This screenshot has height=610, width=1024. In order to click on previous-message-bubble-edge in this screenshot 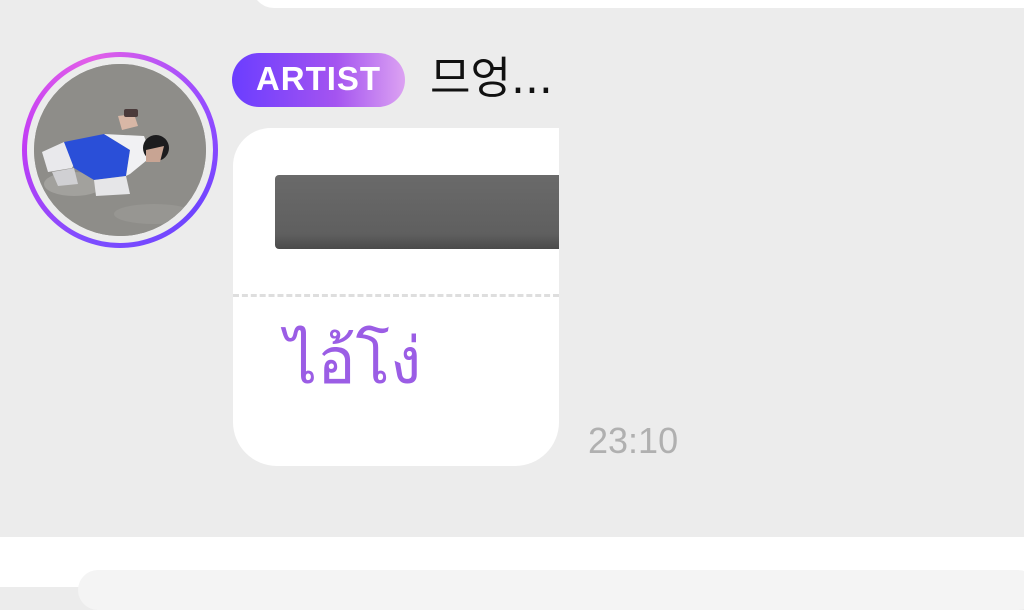, I will do `click(638, 4)`.